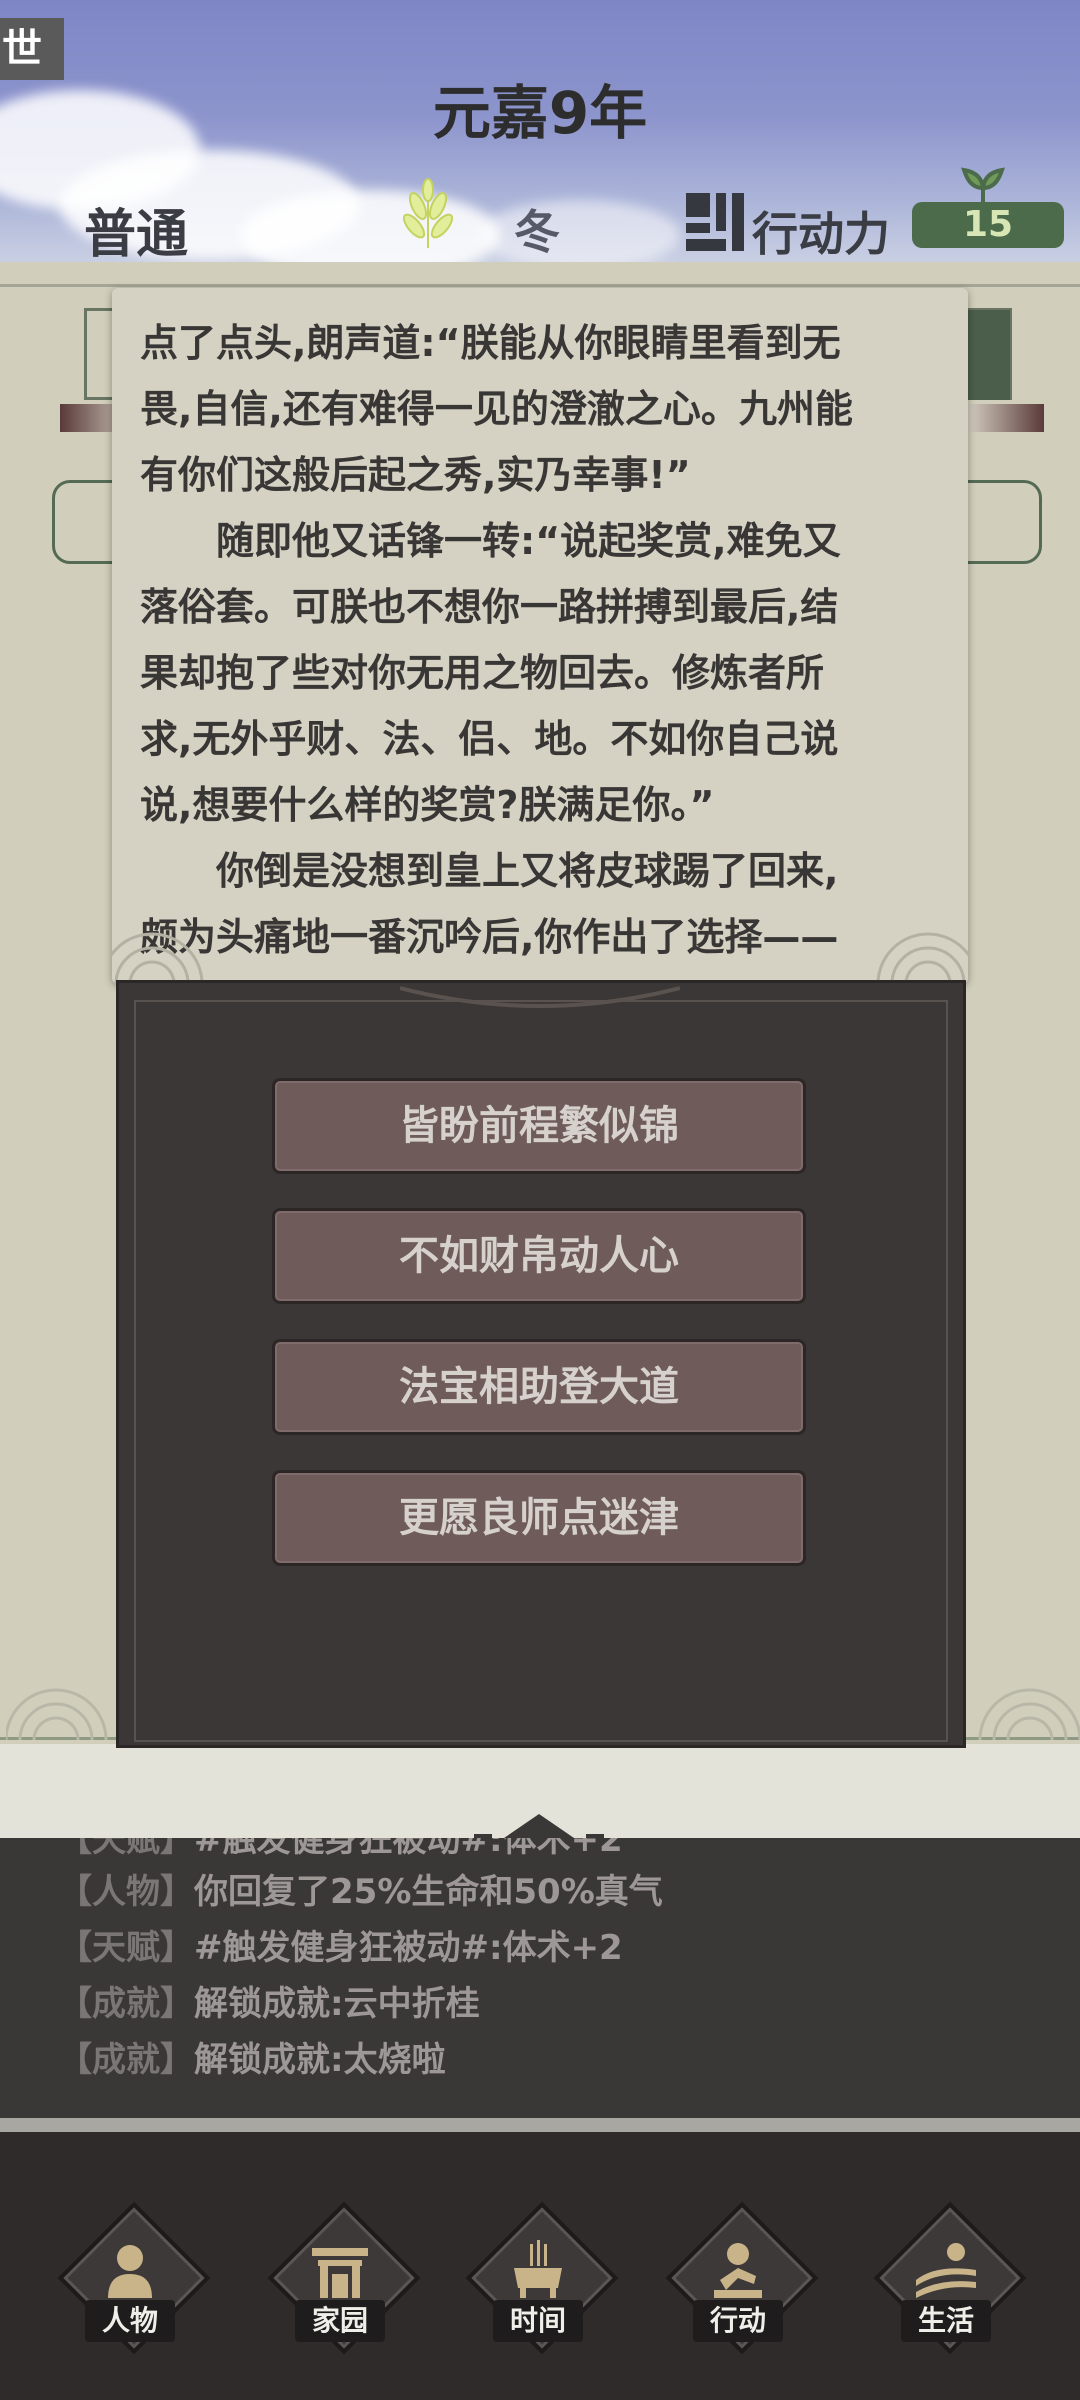 This screenshot has height=2400, width=1080. I want to click on story-line: 有你们这般后起之秀,实乃幸事!”, so click(415, 475).